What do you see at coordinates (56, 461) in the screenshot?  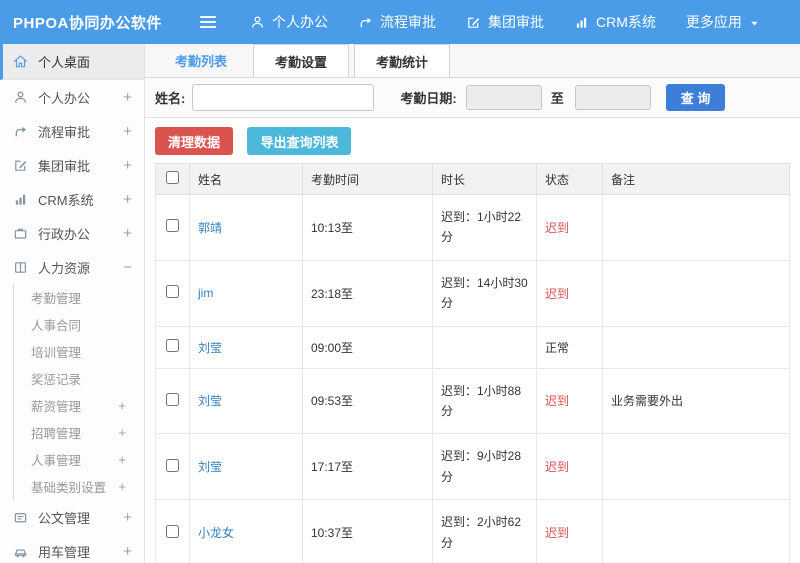 I see `sidebar-subitem-label: 人事管理` at bounding box center [56, 461].